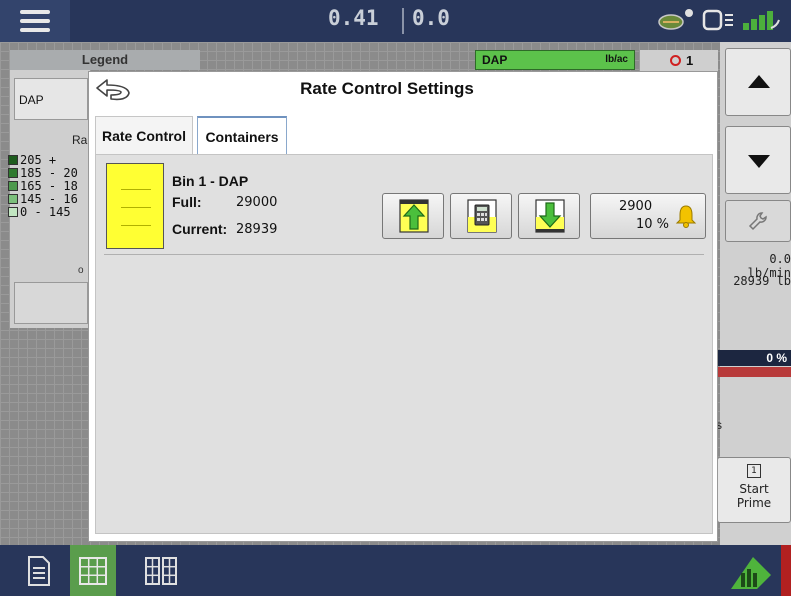 The height and width of the screenshot is (596, 791). I want to click on settings-wrench-button, so click(758, 221).